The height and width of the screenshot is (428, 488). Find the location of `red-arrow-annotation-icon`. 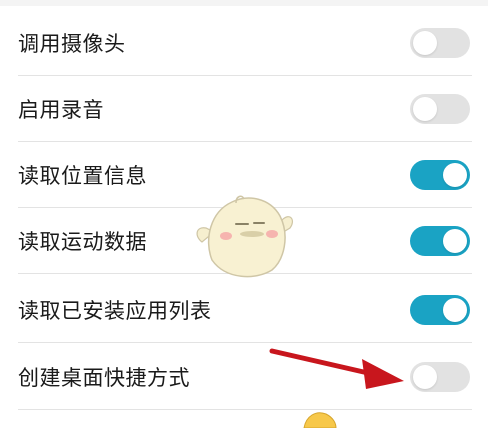

red-arrow-annotation-icon is located at coordinates (336, 368).